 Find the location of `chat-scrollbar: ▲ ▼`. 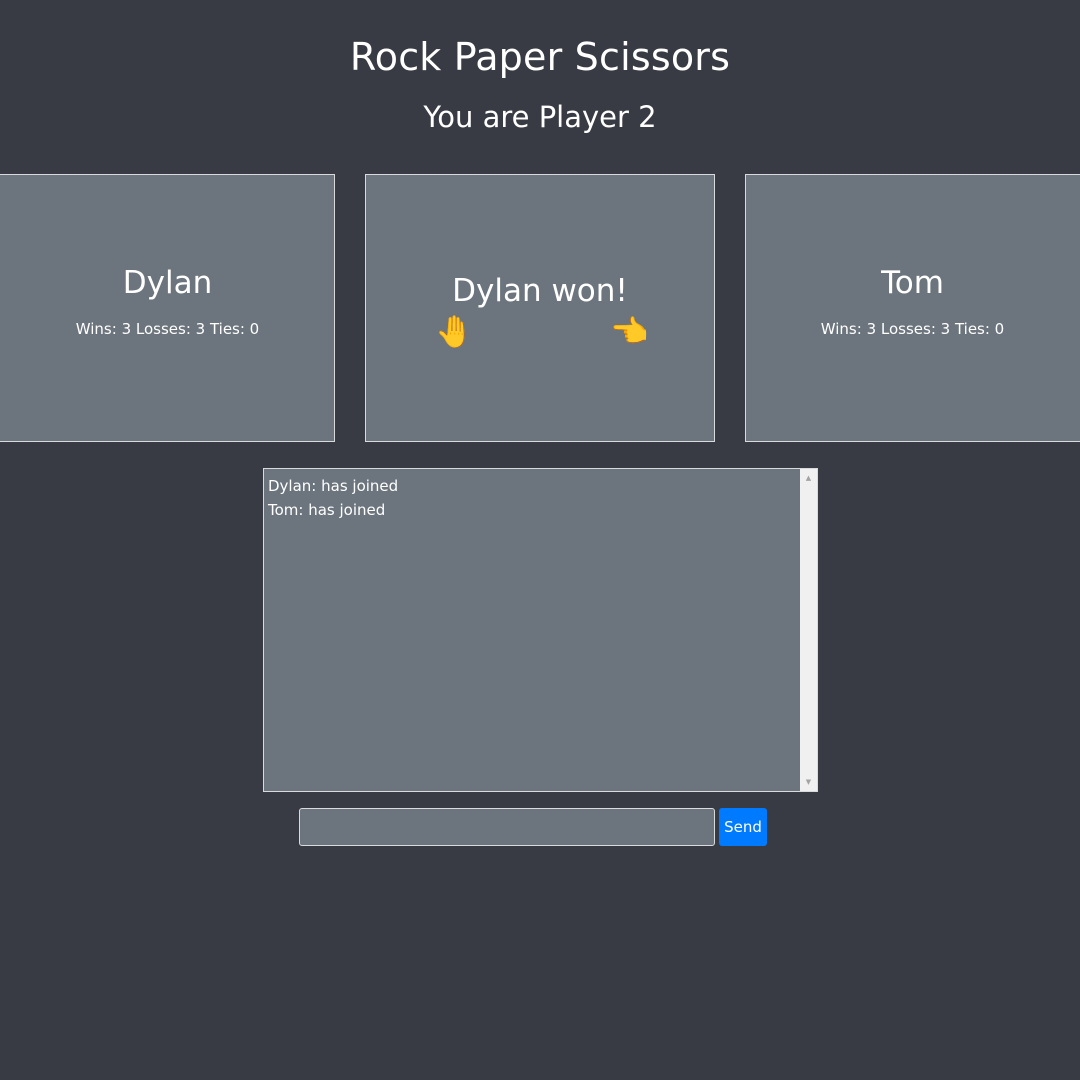

chat-scrollbar: ▲ ▼ is located at coordinates (808, 630).